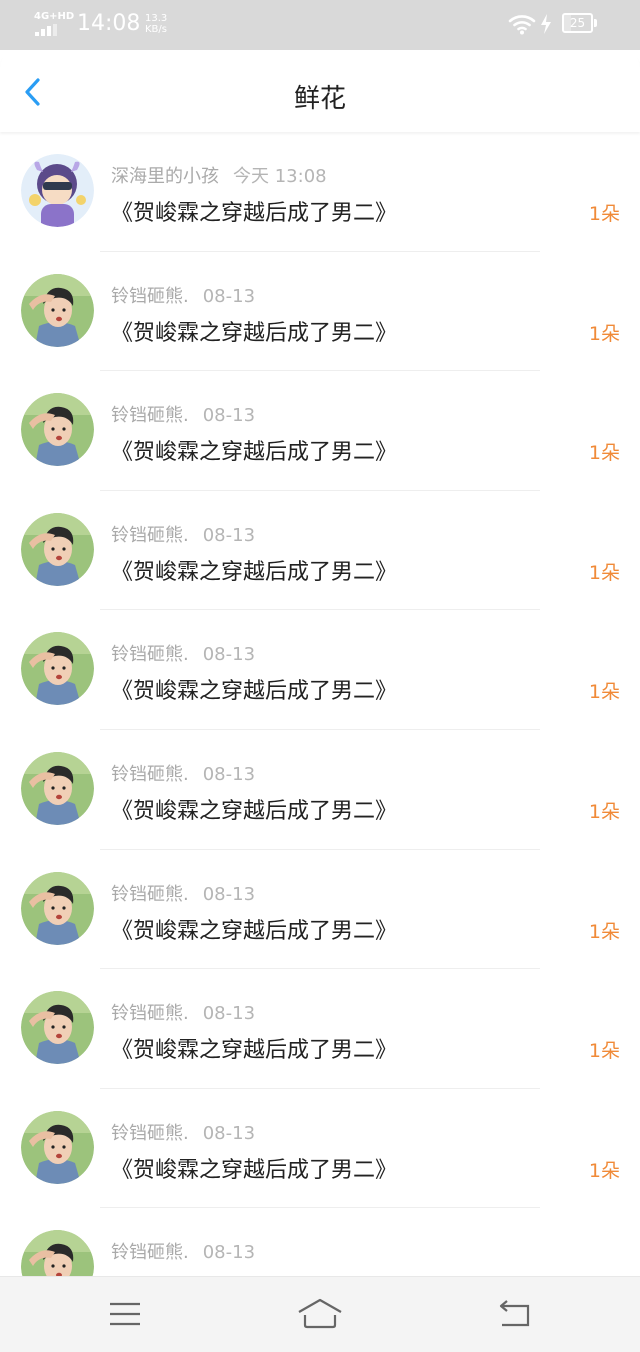 The width and height of the screenshot is (640, 1352). I want to click on page-title: 鲜花, so click(319, 99).